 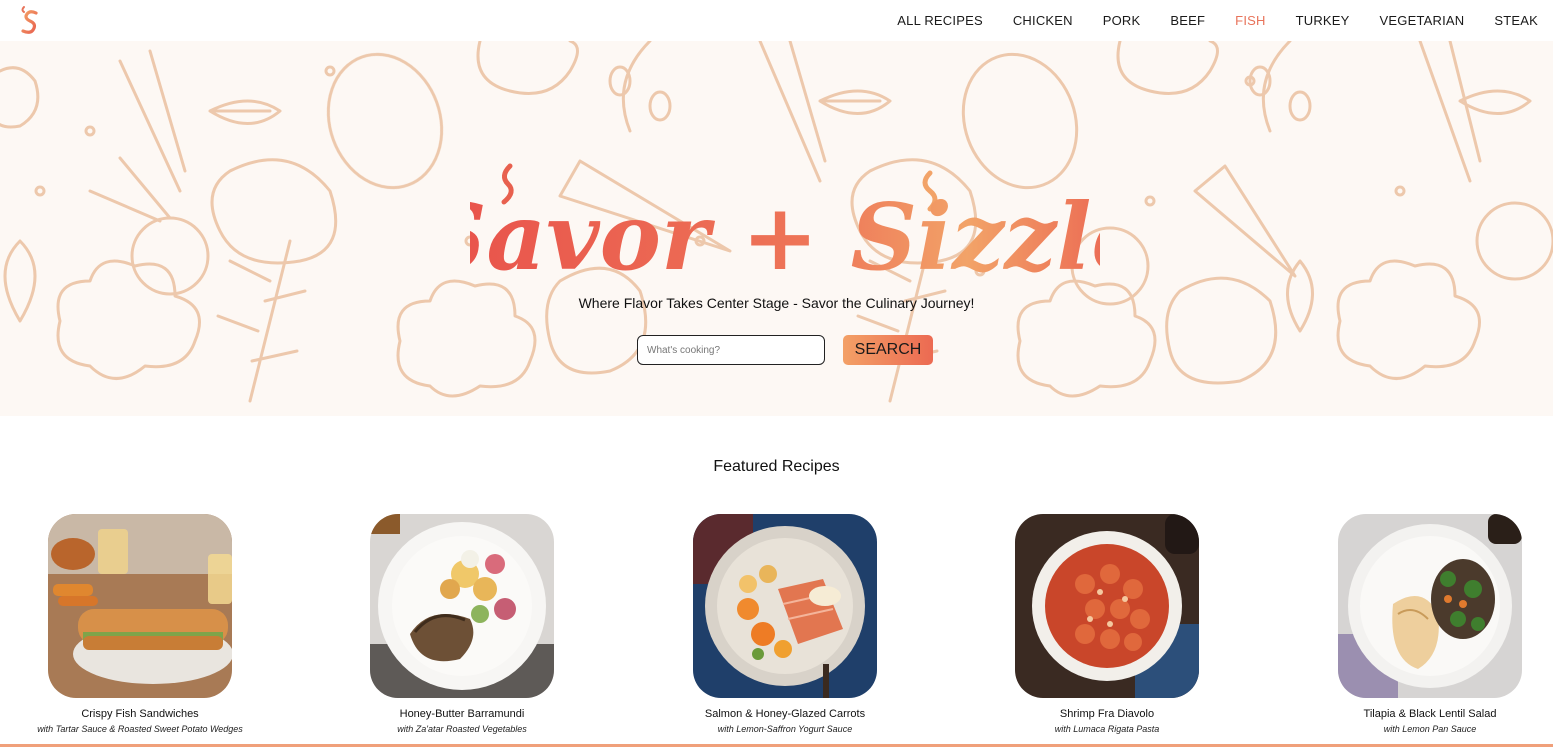 I want to click on recipe-name: Salmon & Honey-Glazed Carrots, so click(x=785, y=714).